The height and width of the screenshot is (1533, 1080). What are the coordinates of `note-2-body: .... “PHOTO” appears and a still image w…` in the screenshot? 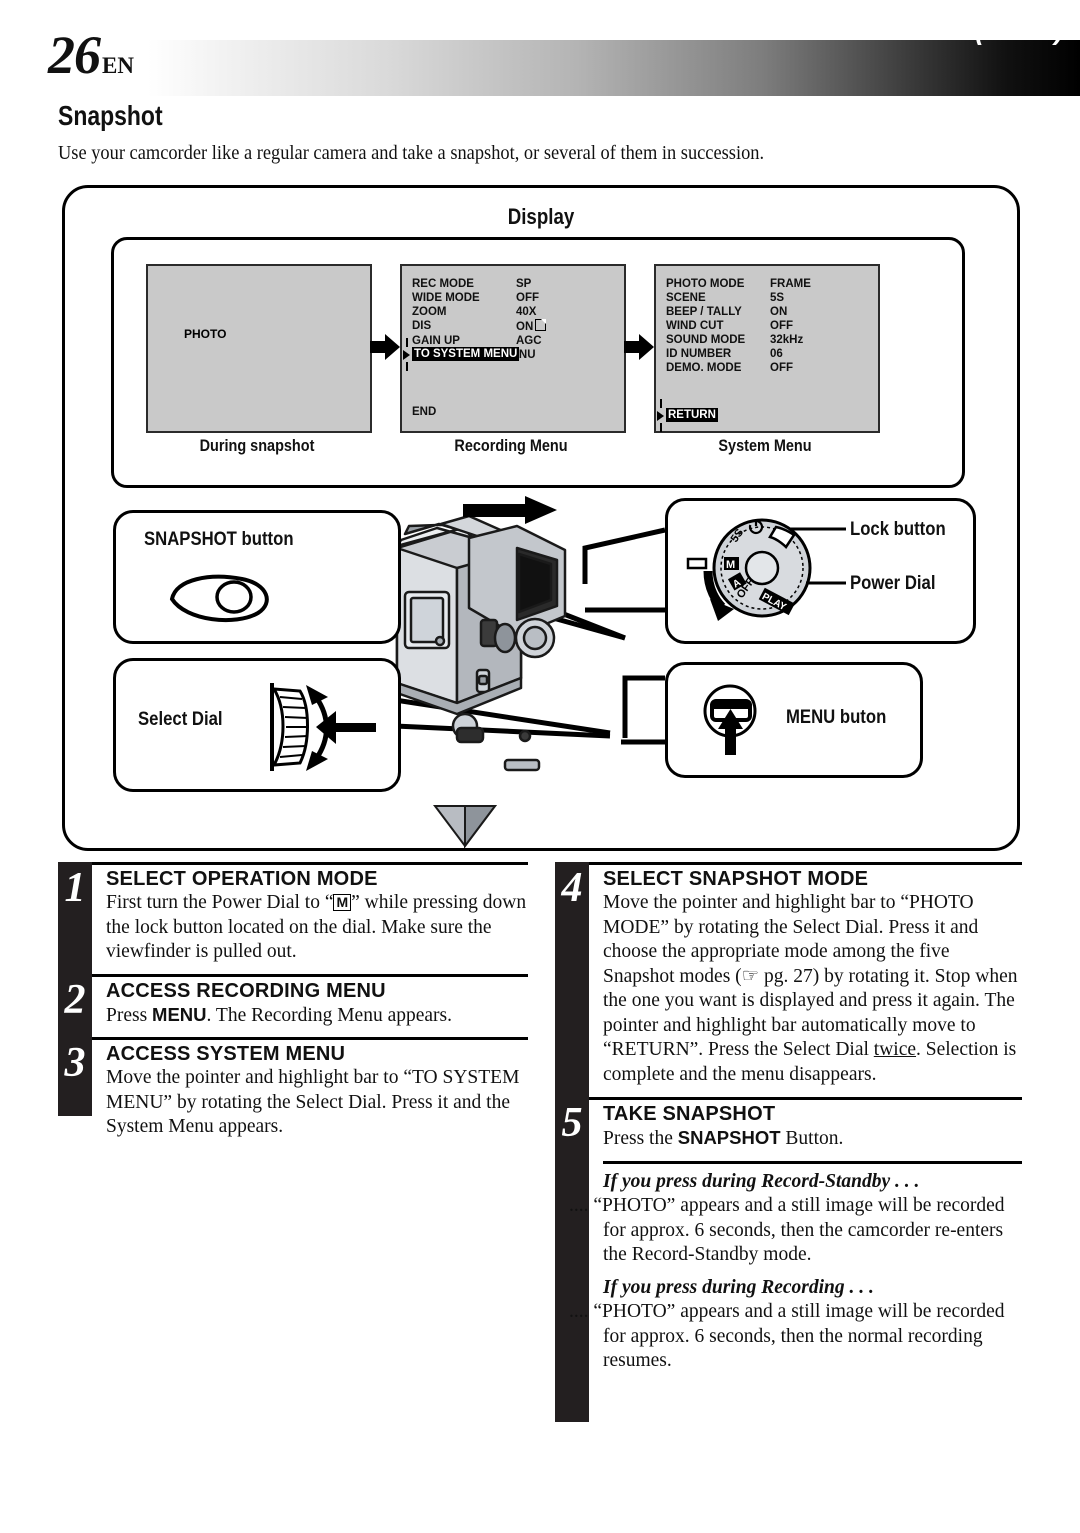 It's located at (787, 1336).